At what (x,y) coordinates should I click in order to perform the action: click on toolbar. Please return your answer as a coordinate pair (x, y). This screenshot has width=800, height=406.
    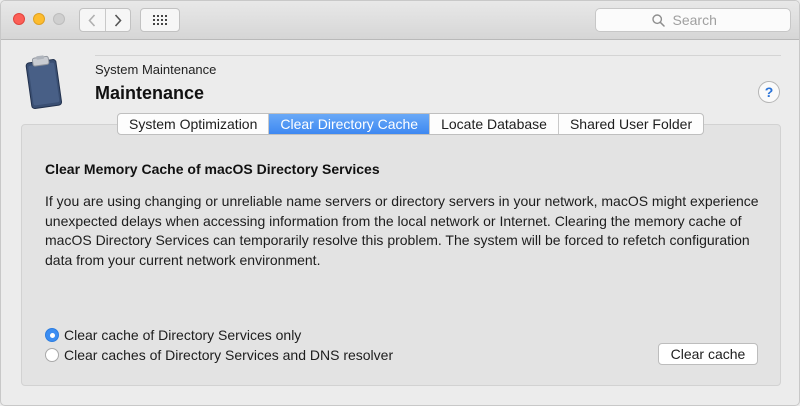
    Looking at the image, I should click on (400, 20).